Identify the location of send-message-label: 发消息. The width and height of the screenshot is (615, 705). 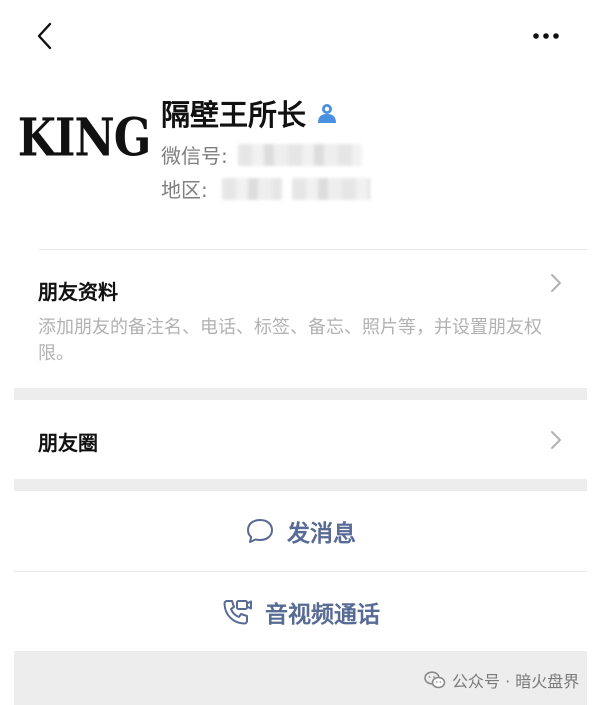
(321, 534).